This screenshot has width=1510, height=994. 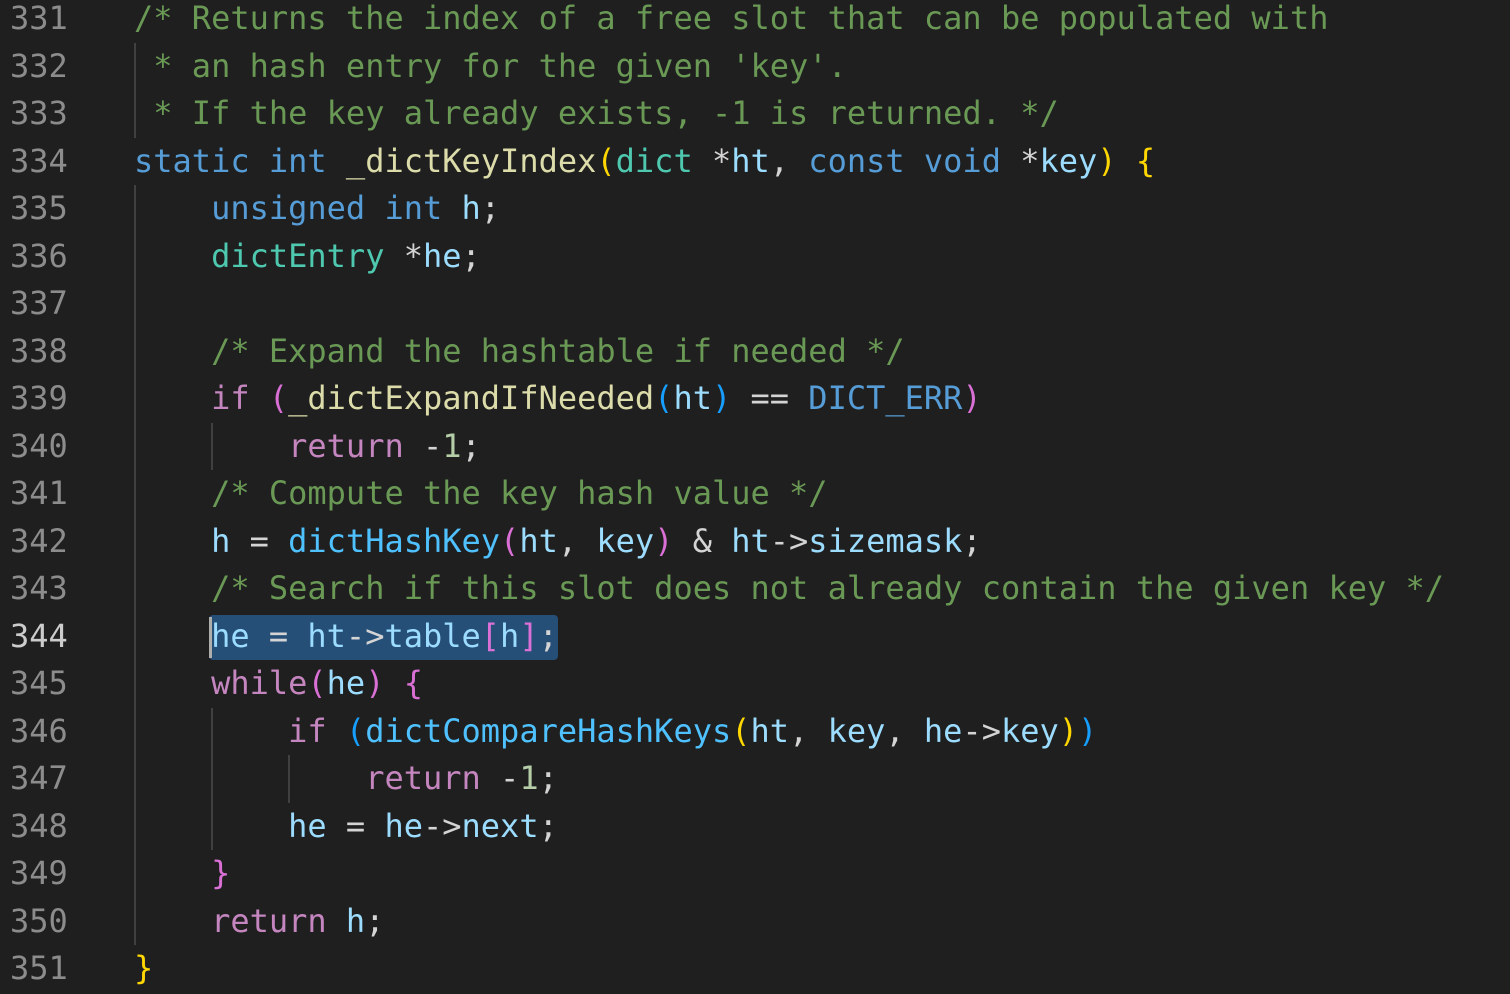 I want to click on code-line: 351}, so click(x=755, y=969).